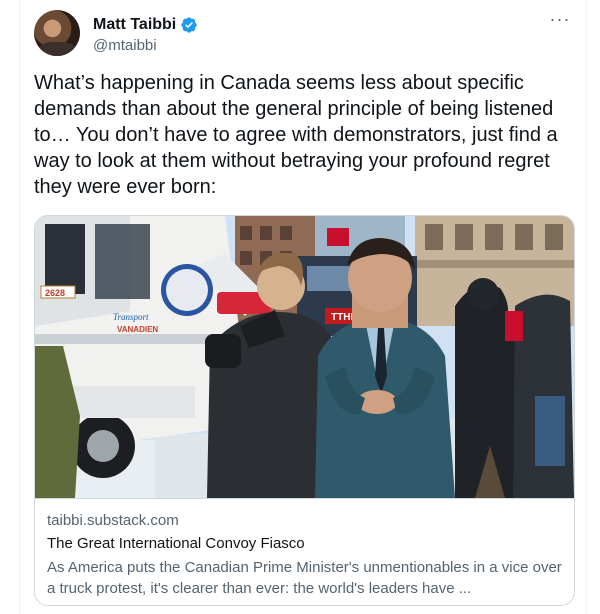 This screenshot has height=614, width=600. What do you see at coordinates (137, 329) in the screenshot?
I see `truck-text-2: VANADIEN` at bounding box center [137, 329].